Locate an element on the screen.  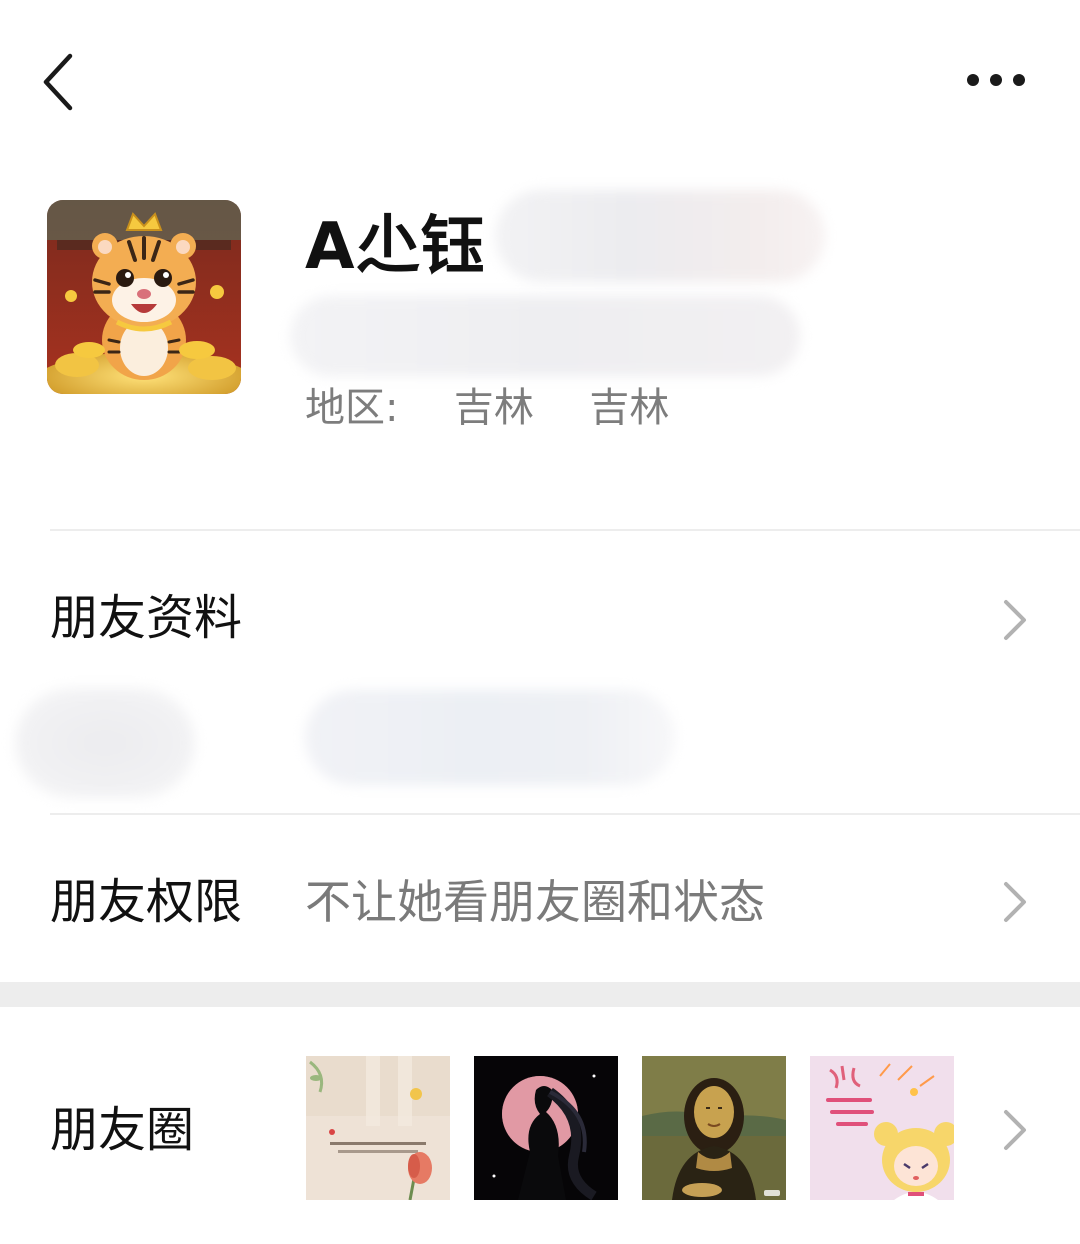
quote-flower-image-icon is located at coordinates (378, 1128).